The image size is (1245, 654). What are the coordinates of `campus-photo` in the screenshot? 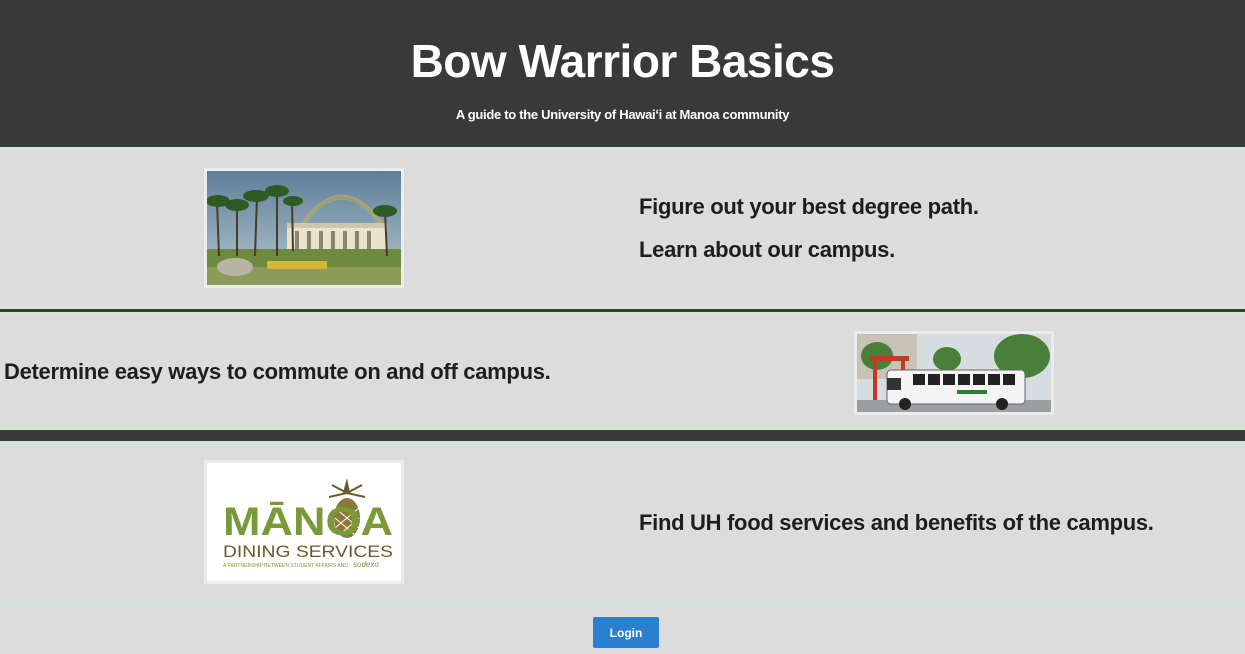 It's located at (304, 228).